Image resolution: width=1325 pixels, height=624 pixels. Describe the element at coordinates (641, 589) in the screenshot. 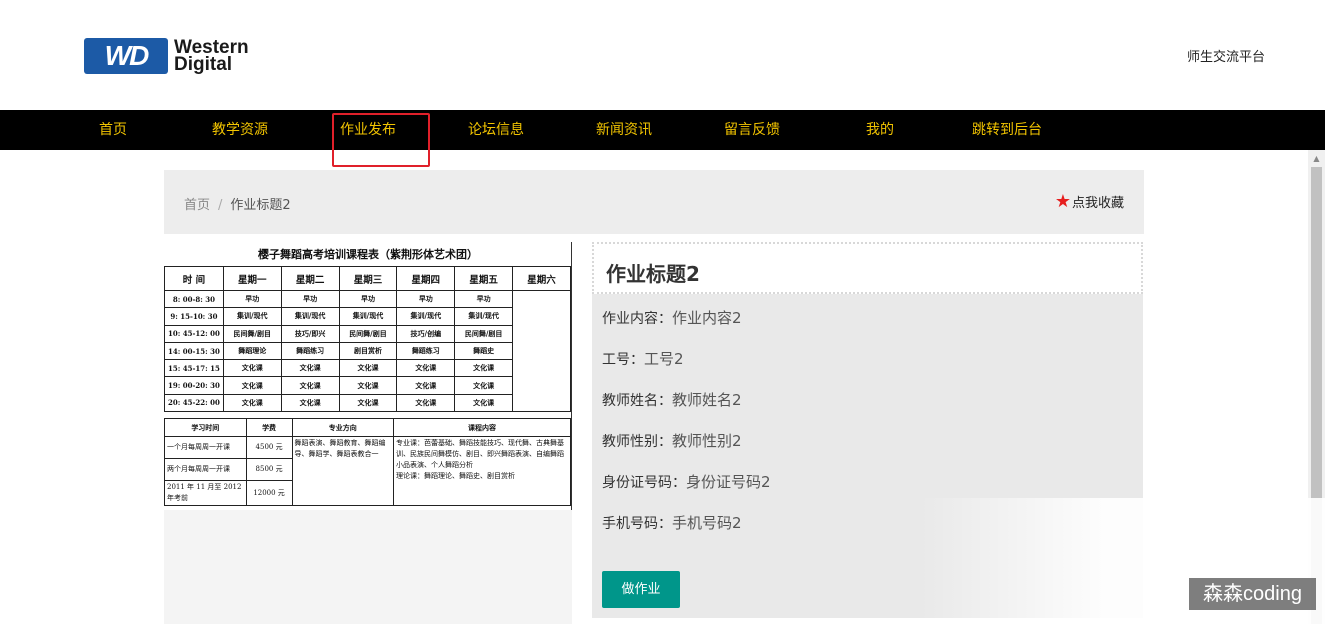

I see `do-homework-button: 做作业` at that location.